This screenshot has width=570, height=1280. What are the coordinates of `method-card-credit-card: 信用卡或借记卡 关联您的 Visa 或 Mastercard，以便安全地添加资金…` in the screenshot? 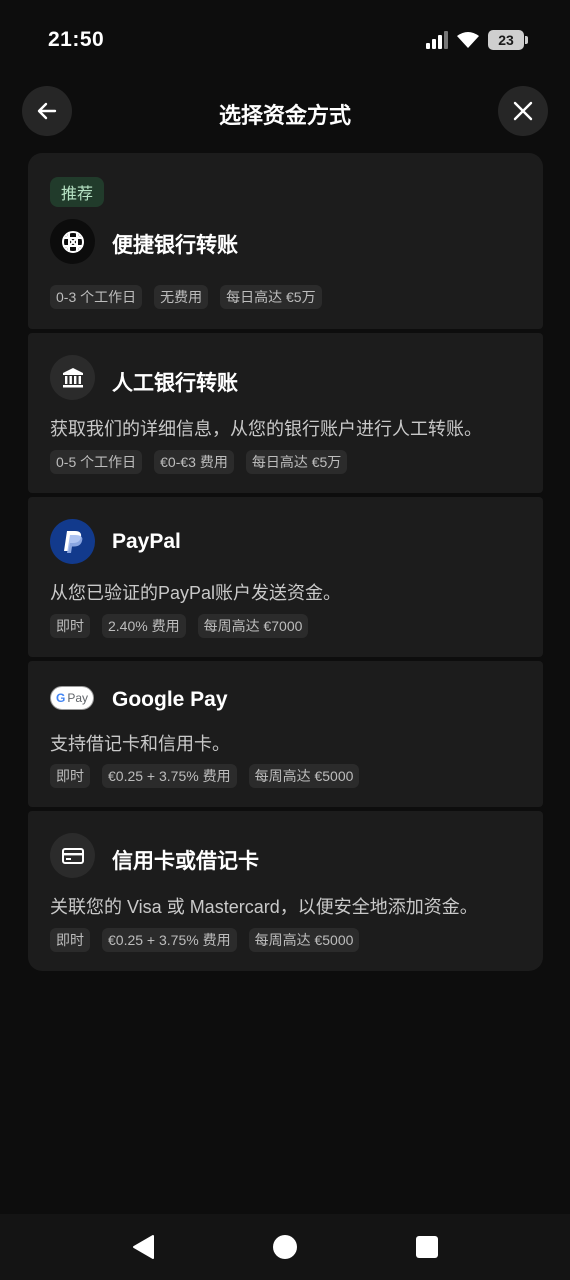 It's located at (285, 891).